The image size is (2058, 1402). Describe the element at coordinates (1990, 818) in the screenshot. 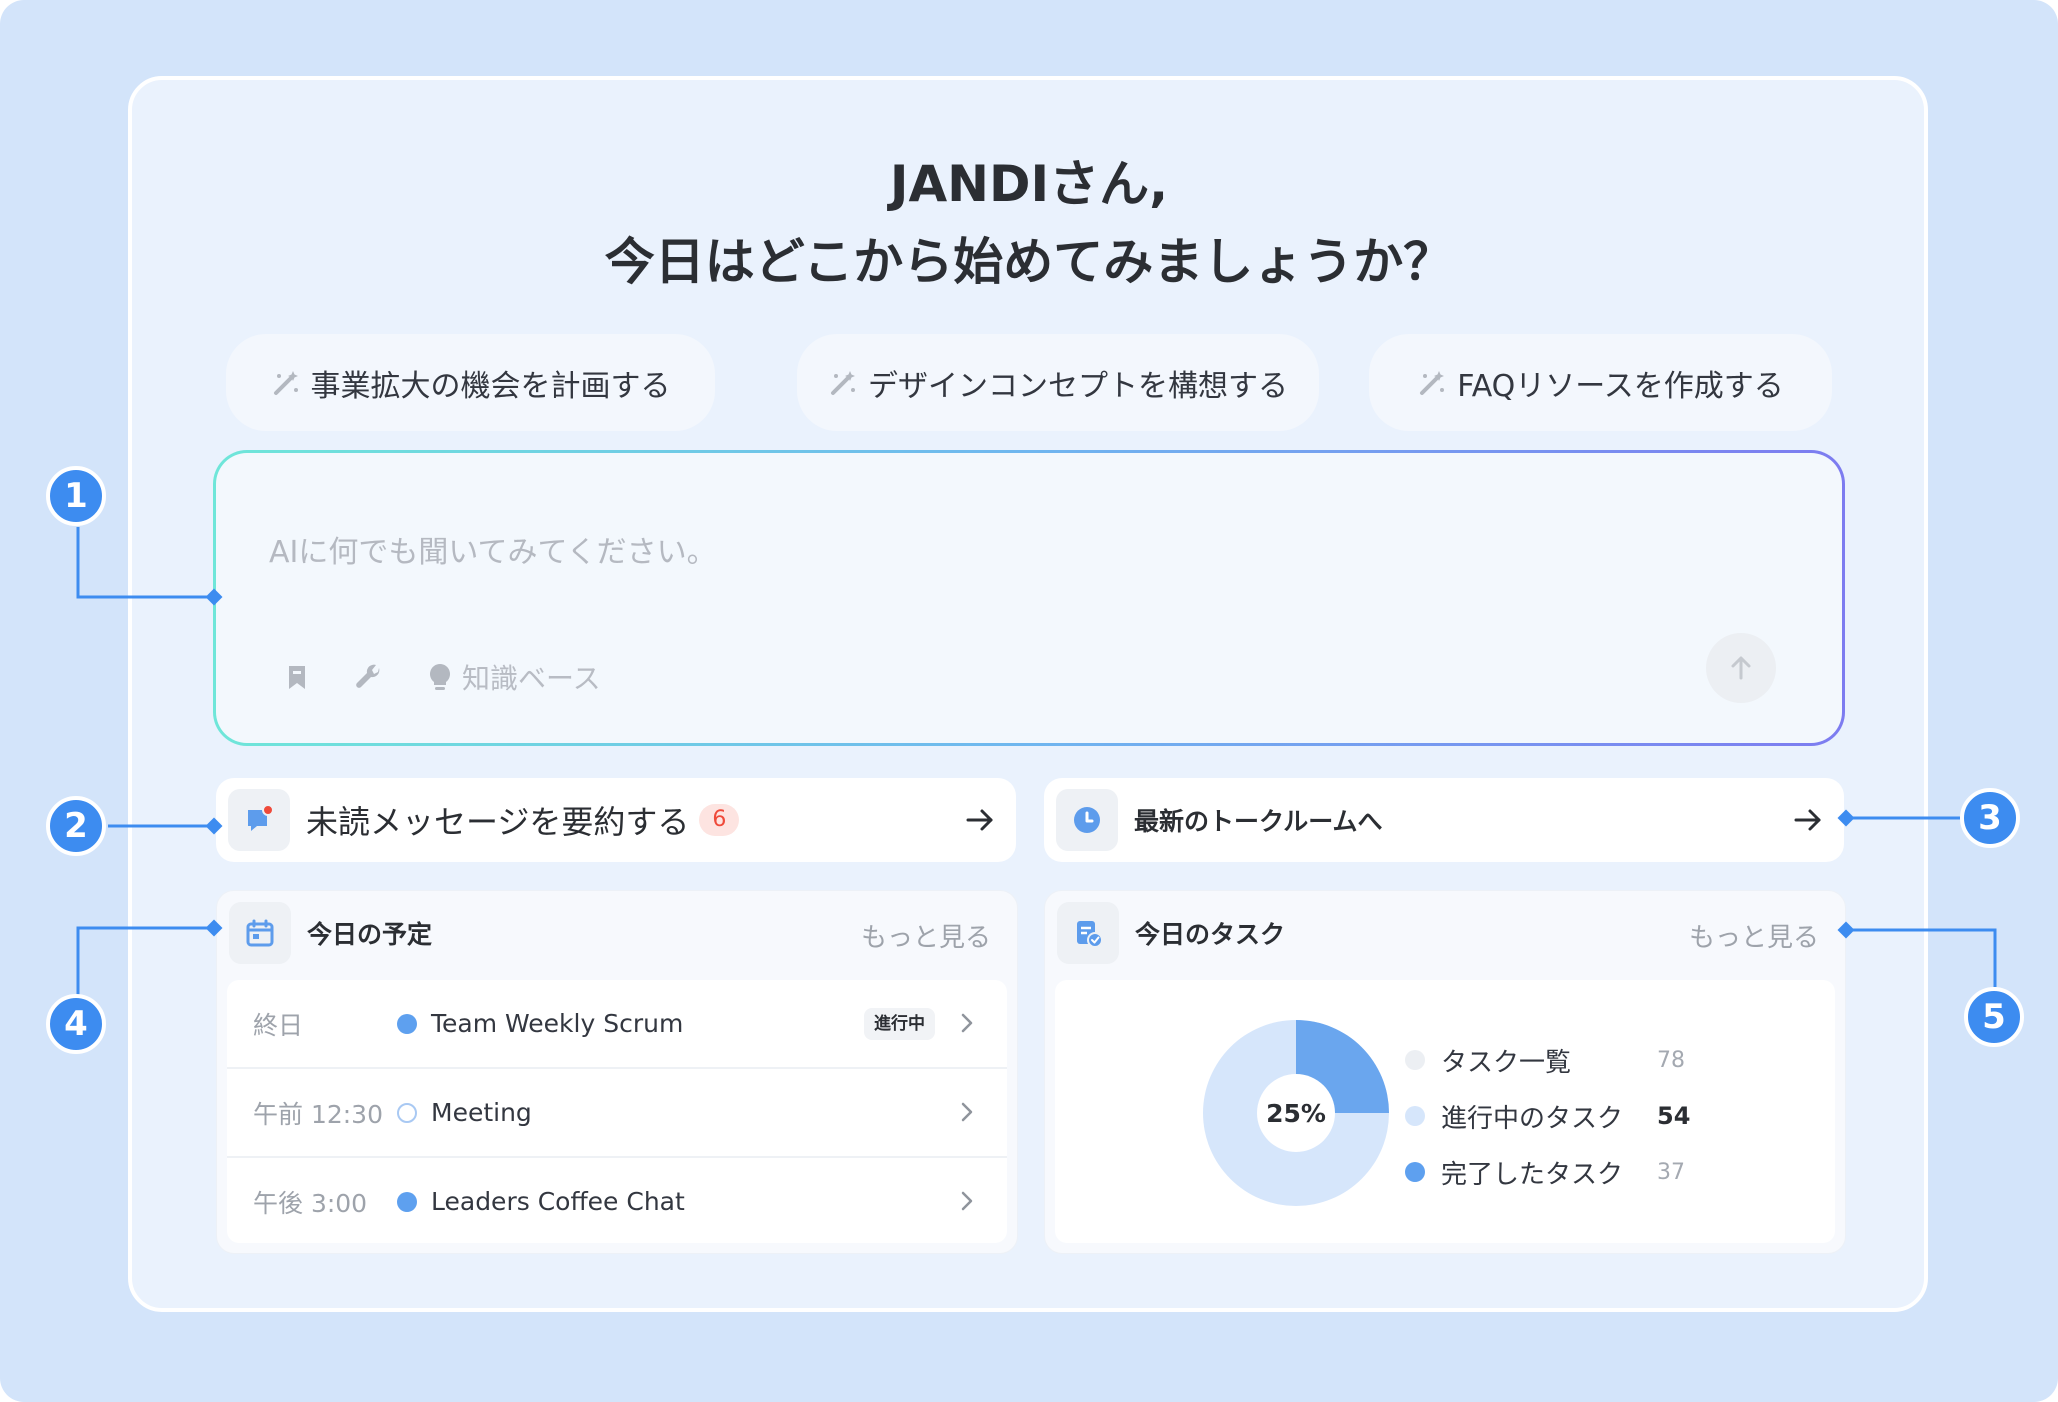

I see `callout-marker-3: 3` at that location.